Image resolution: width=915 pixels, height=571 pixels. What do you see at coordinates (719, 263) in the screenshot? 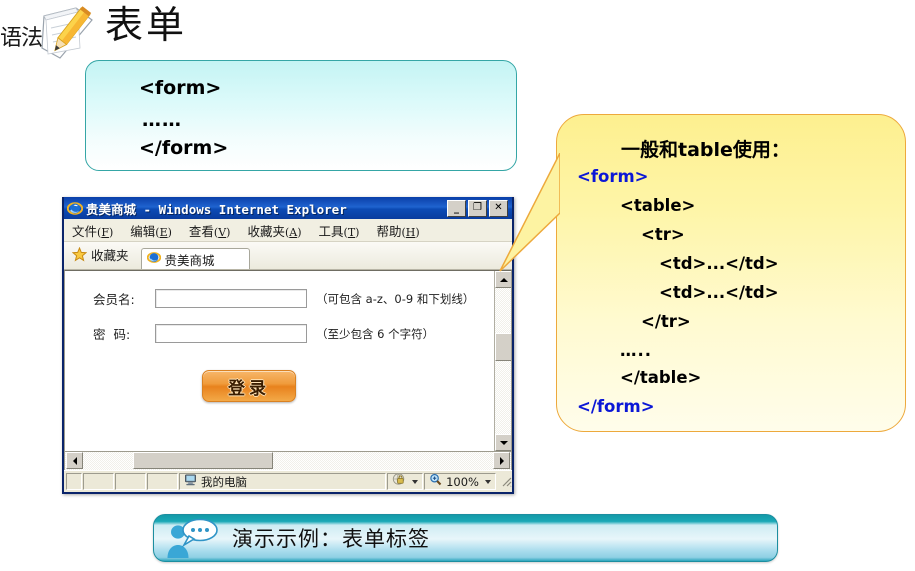
I see `callout-line-td-1: <td>...</td>` at bounding box center [719, 263].